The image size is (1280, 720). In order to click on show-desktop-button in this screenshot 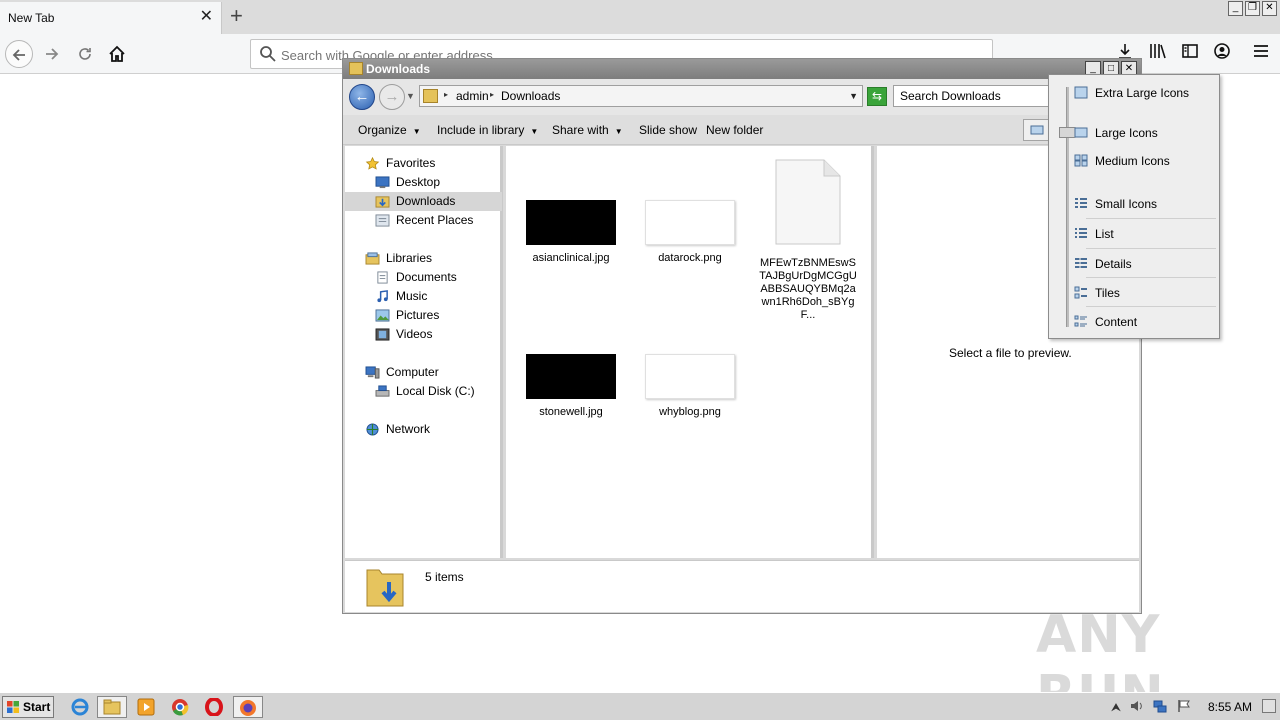, I will do `click(1269, 706)`.